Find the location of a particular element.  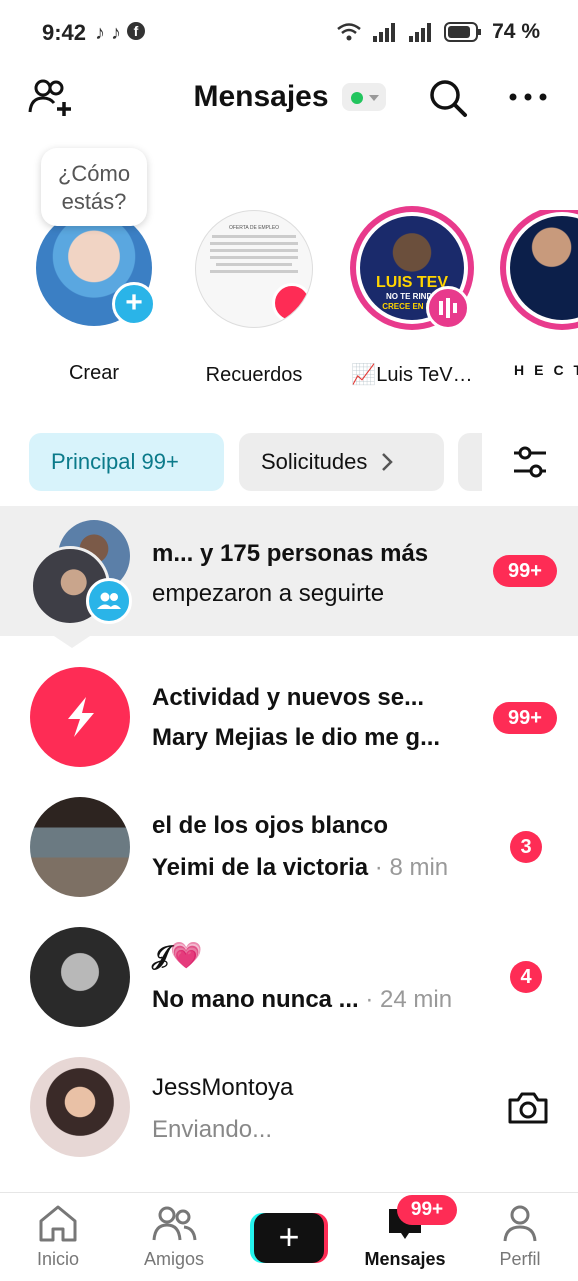

message-title: el de los ojos blanco is located at coordinates (270, 825).